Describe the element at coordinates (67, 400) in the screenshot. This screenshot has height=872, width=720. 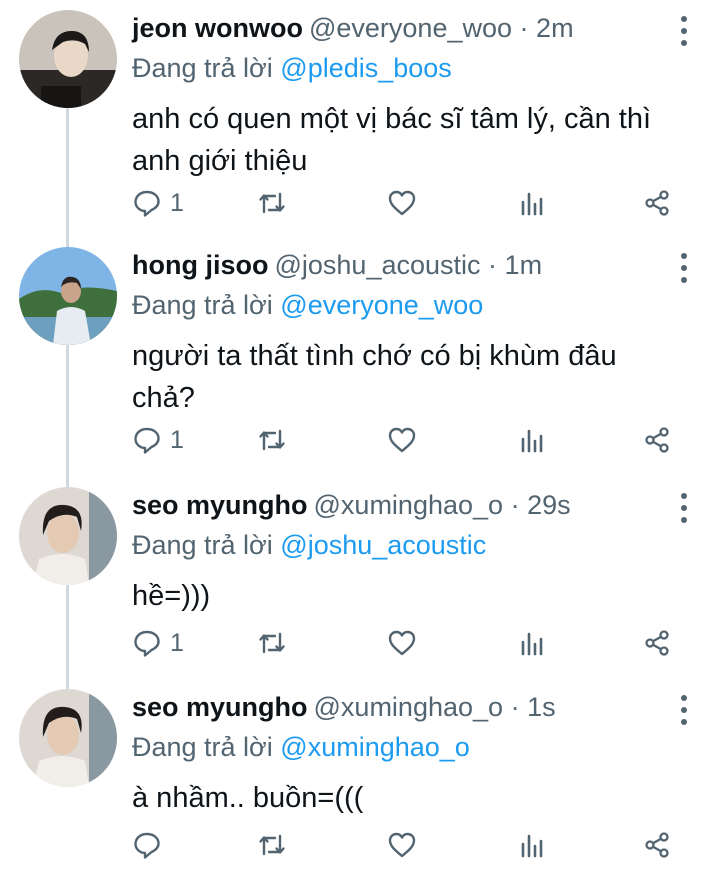
I see `thread-line` at that location.